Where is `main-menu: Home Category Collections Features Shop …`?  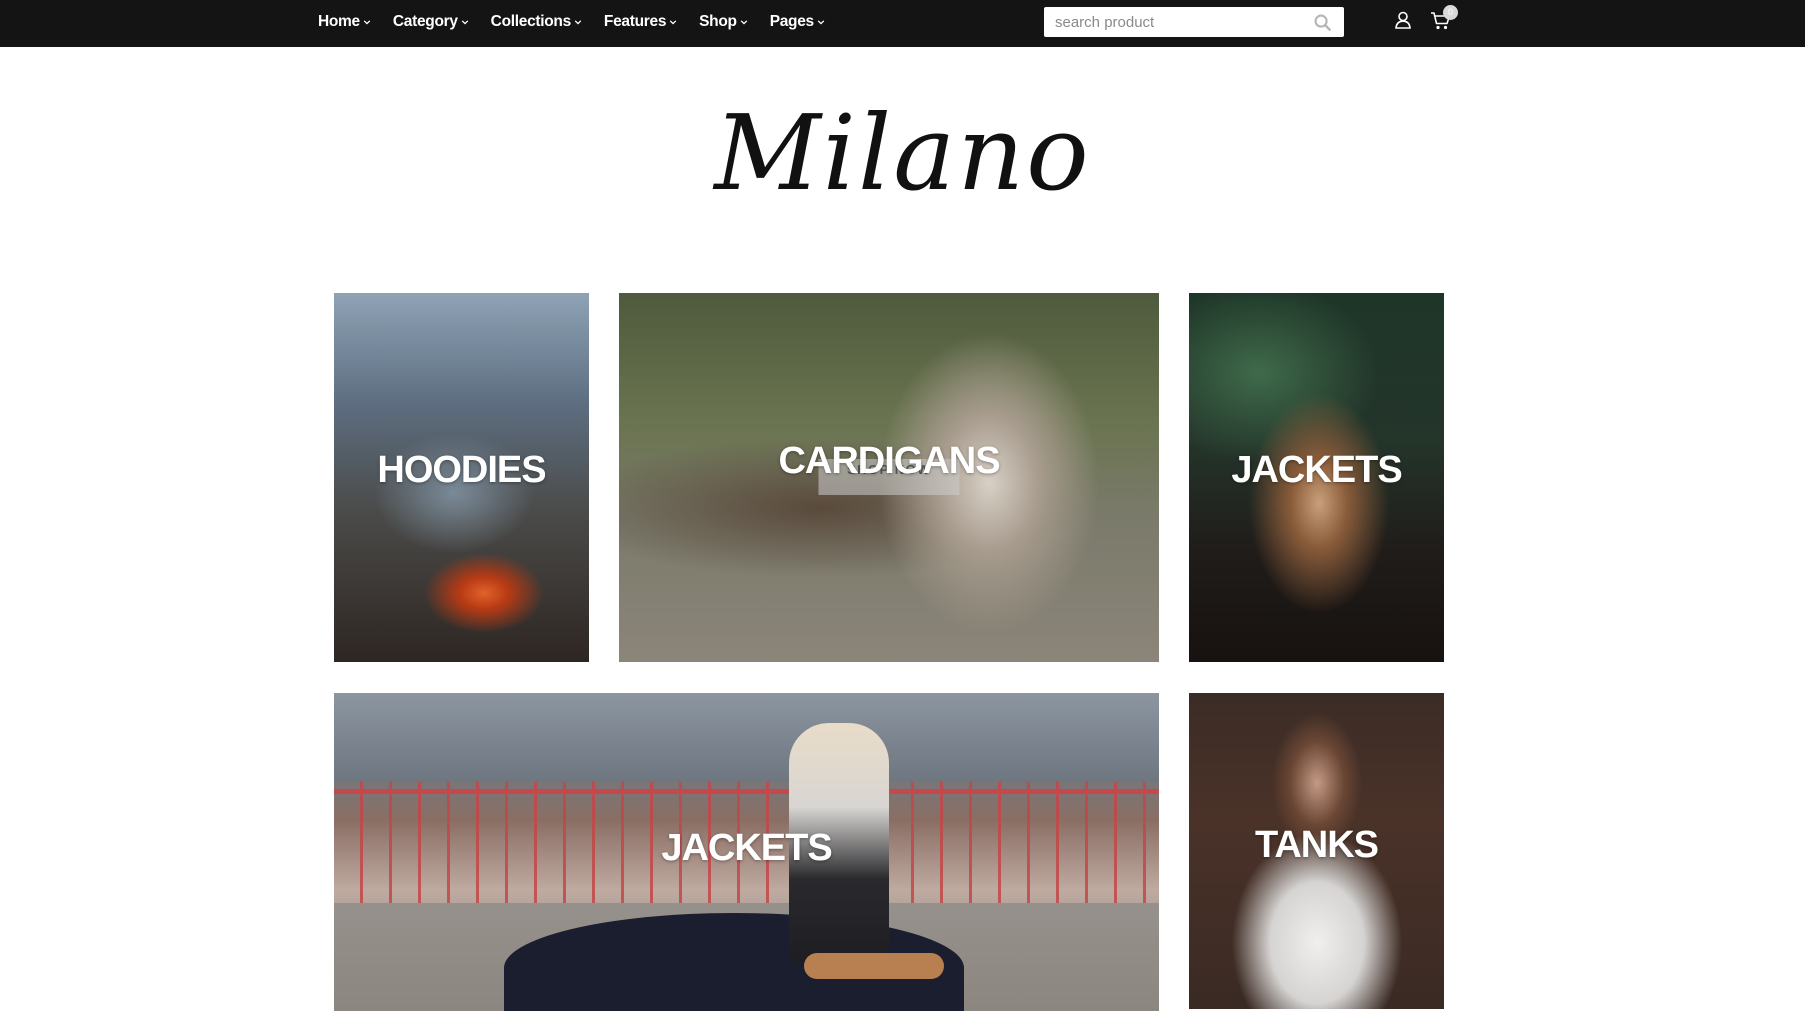
main-menu: Home Category Collections Features Shop … is located at coordinates (582, 22).